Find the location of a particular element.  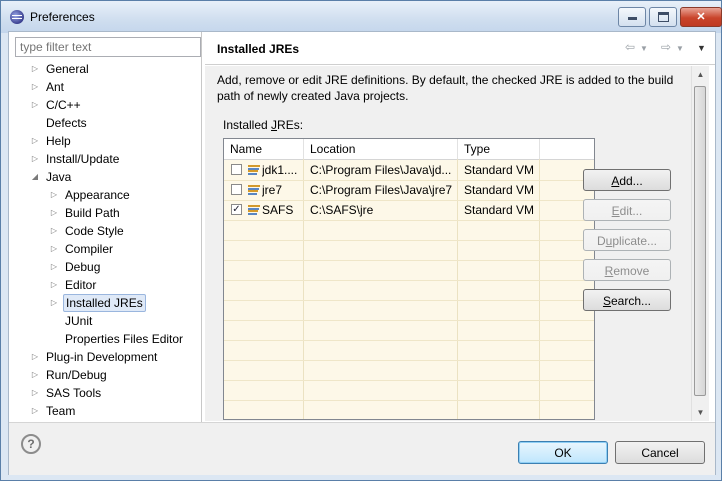

eclipse-icon is located at coordinates (17, 17).